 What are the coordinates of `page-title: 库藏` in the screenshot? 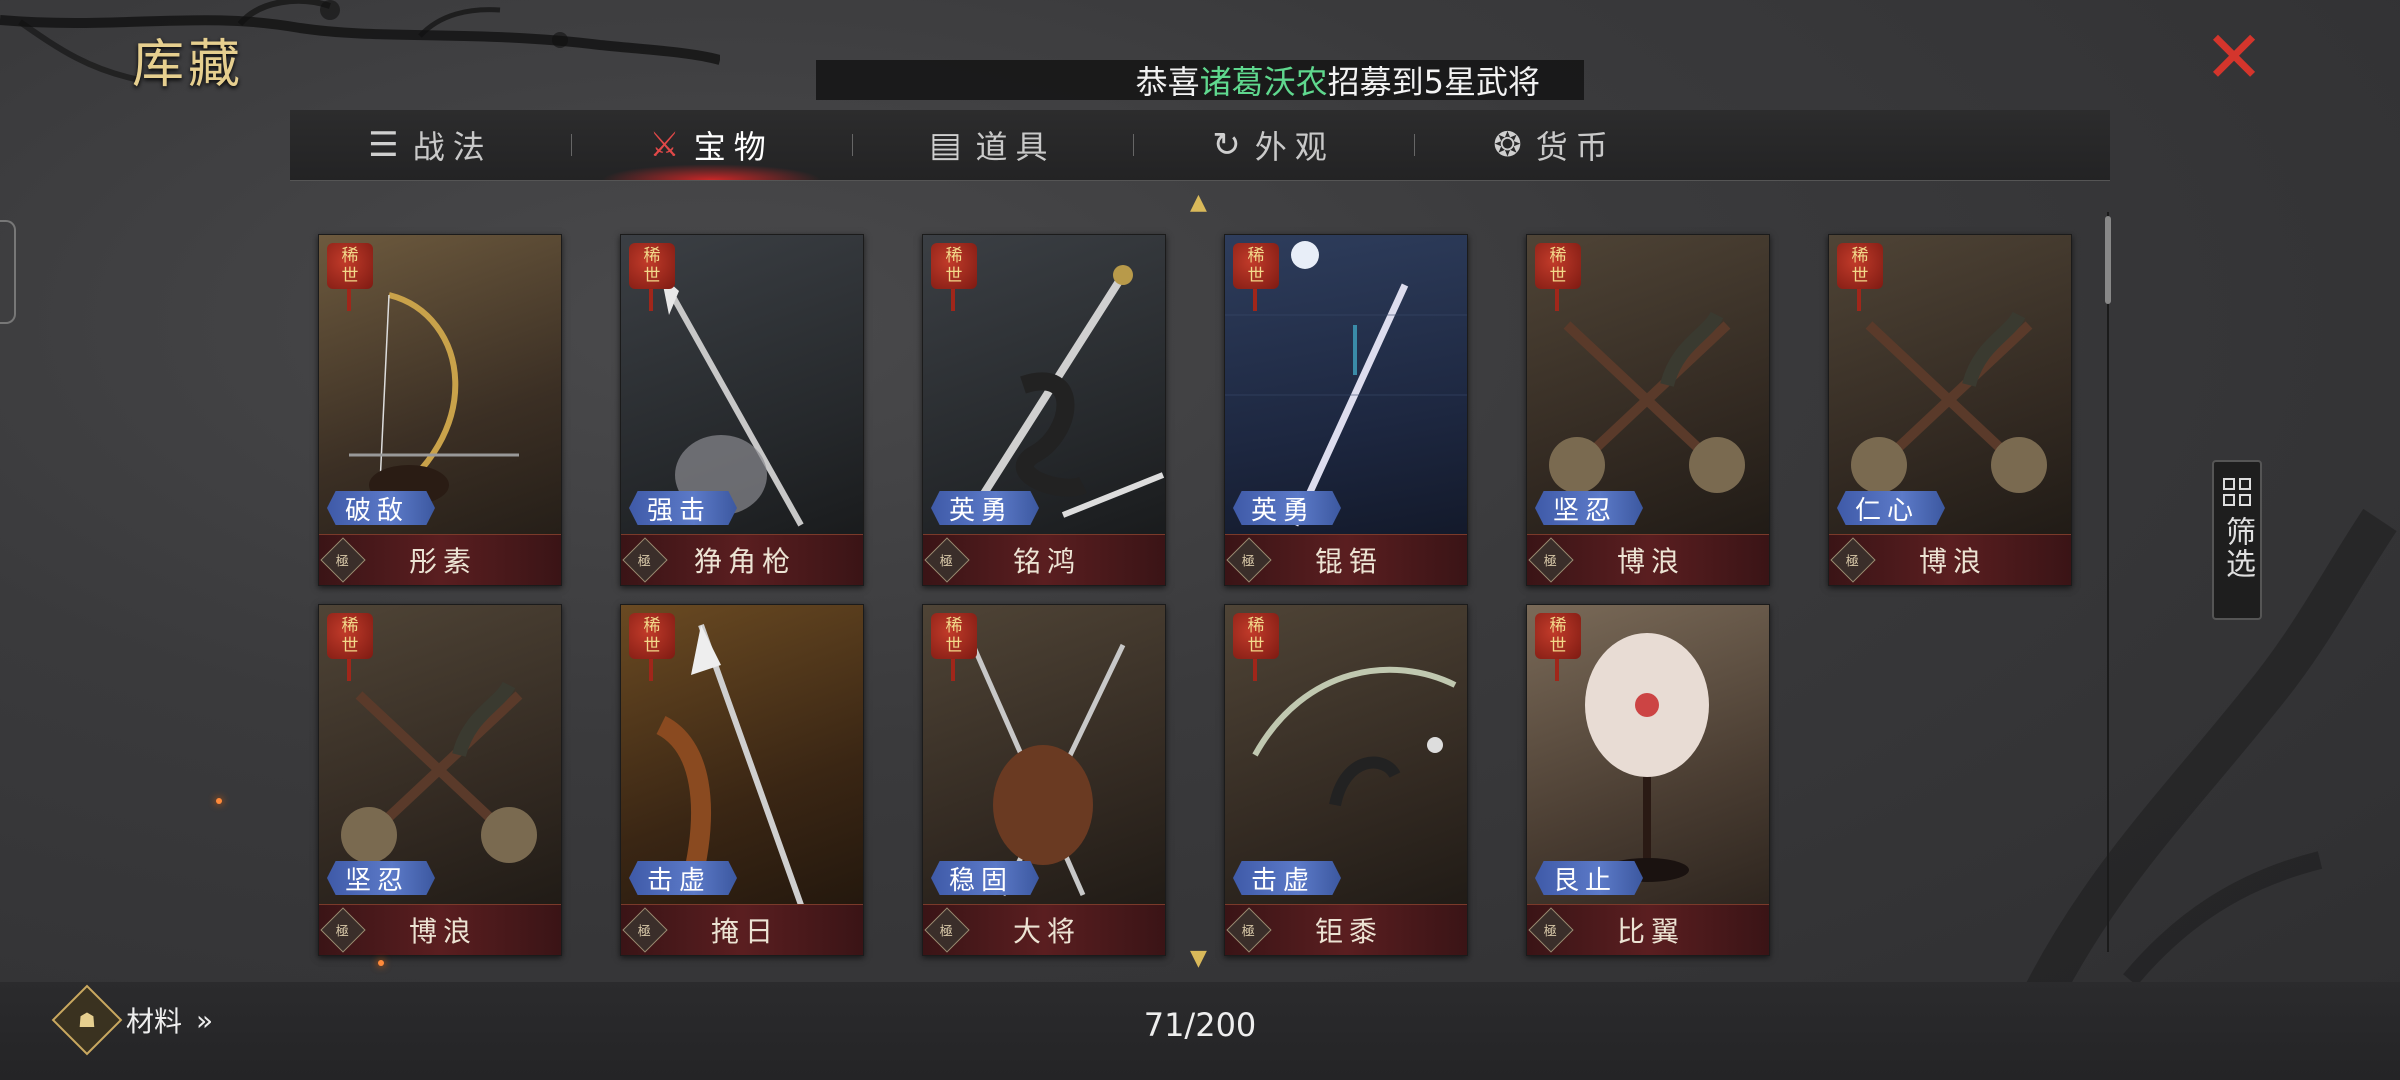 It's located at (188, 65).